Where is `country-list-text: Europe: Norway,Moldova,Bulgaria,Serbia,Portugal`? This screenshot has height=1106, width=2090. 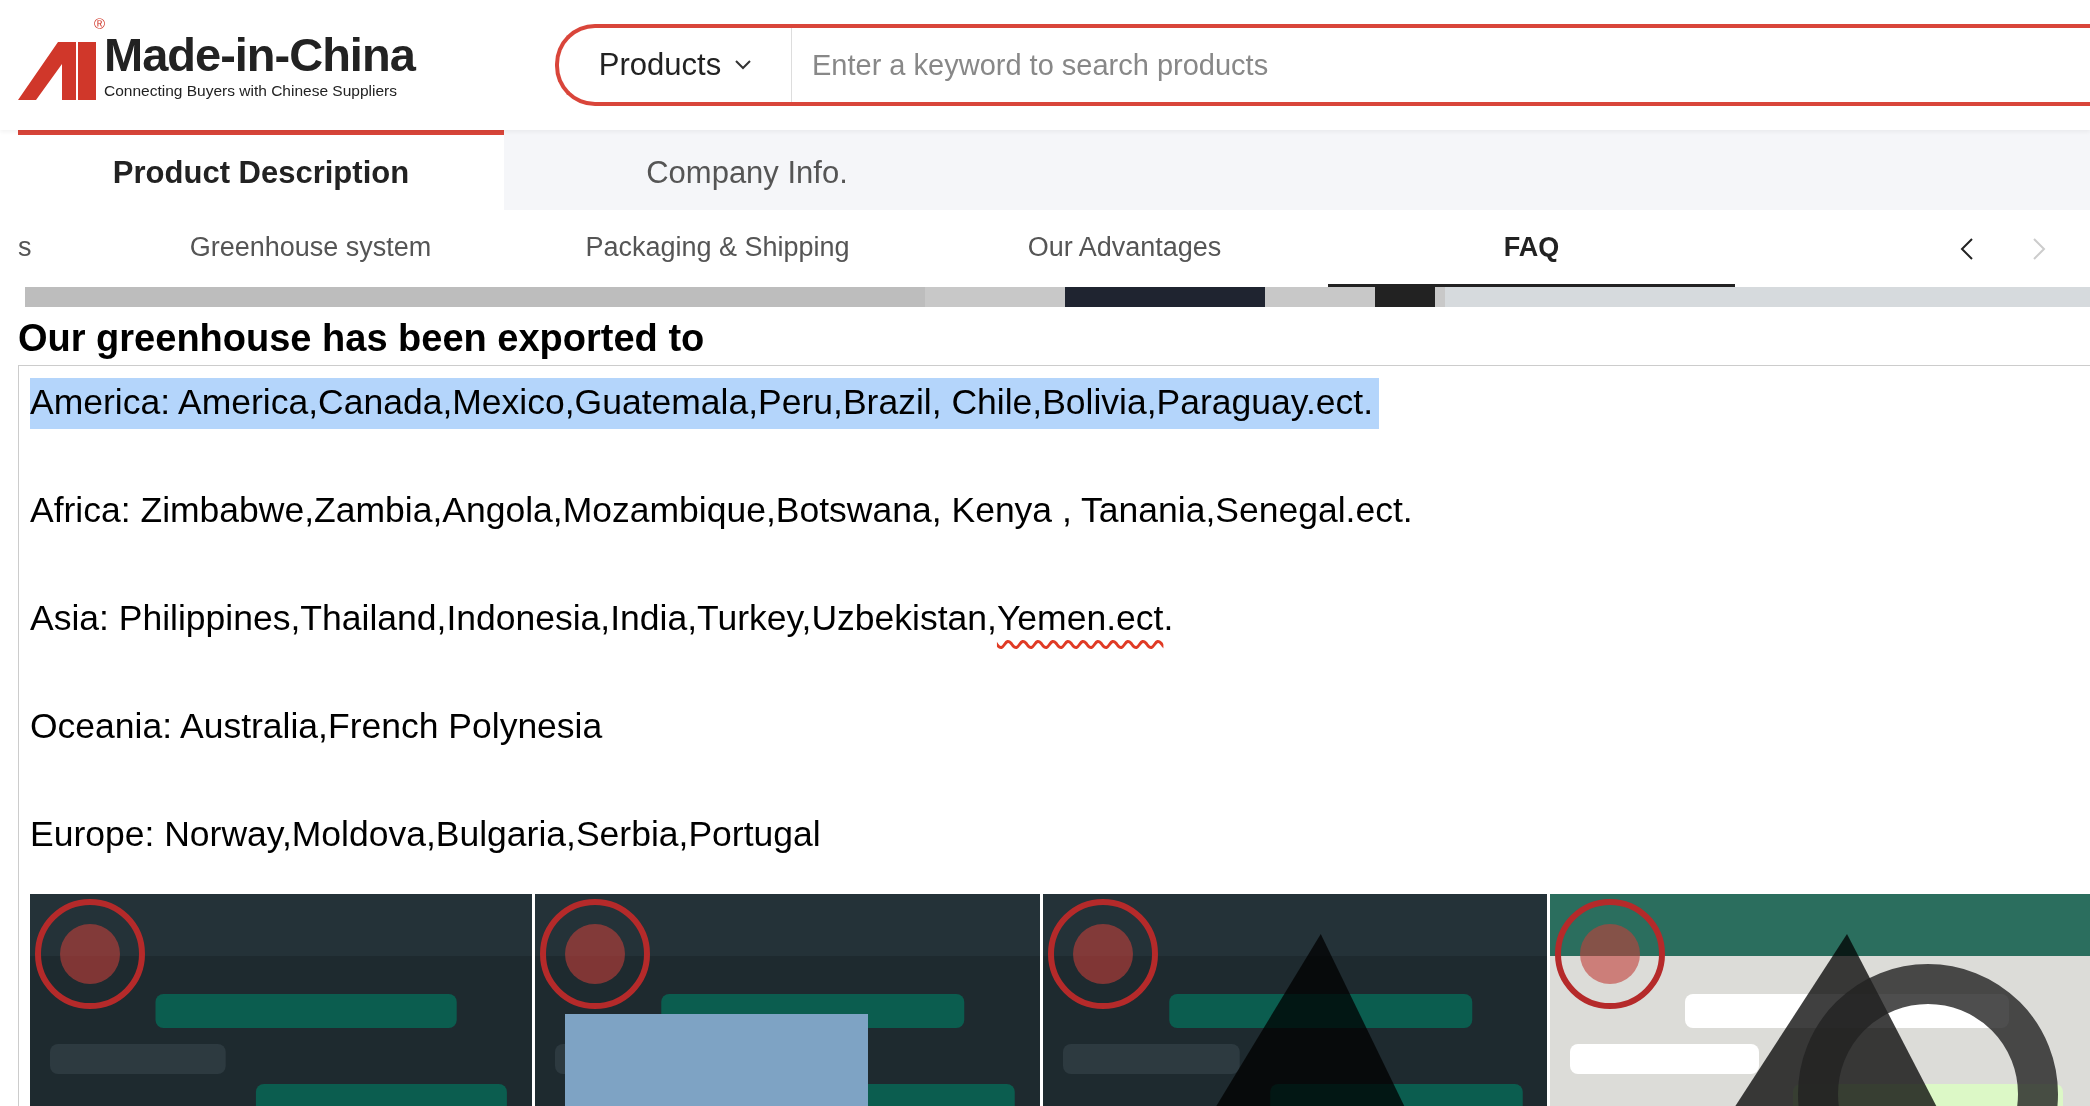
country-list-text: Europe: Norway,Moldova,Bulgaria,Serbia,Portugal is located at coordinates (426, 834).